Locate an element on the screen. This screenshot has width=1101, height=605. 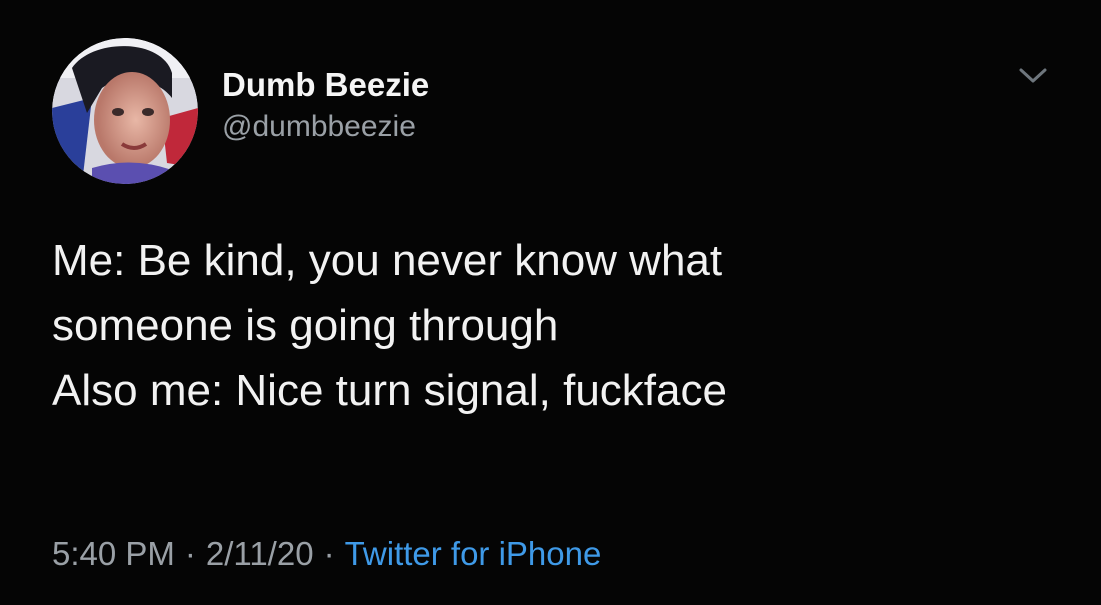
avatar-photo-icon is located at coordinates (125, 111).